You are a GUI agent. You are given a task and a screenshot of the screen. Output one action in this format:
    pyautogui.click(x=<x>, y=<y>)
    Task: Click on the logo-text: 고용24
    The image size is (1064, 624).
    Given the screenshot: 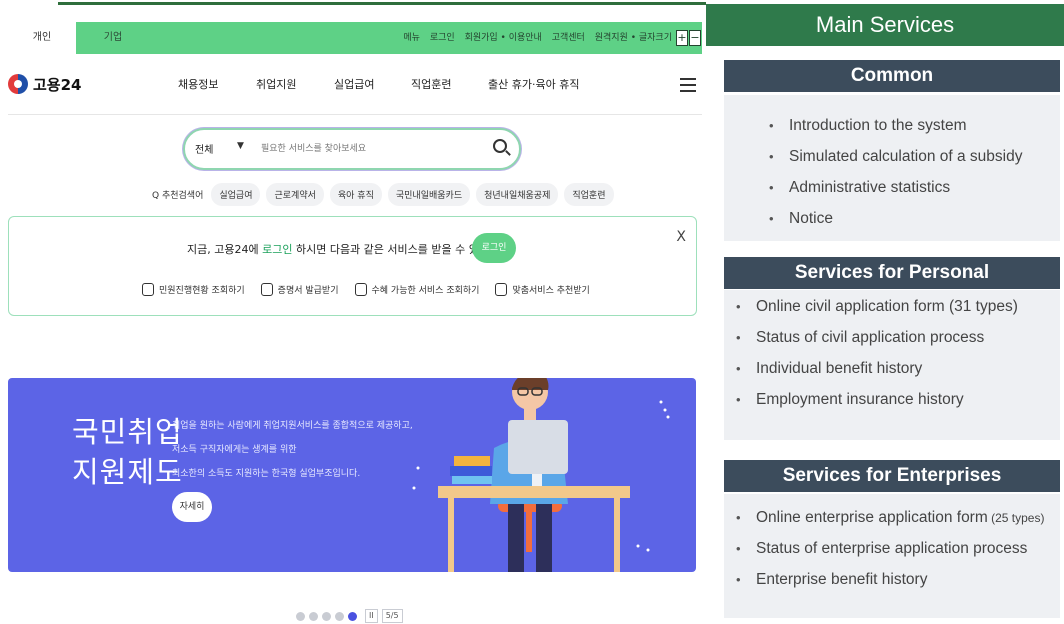 What is the action you would take?
    pyautogui.click(x=57, y=84)
    